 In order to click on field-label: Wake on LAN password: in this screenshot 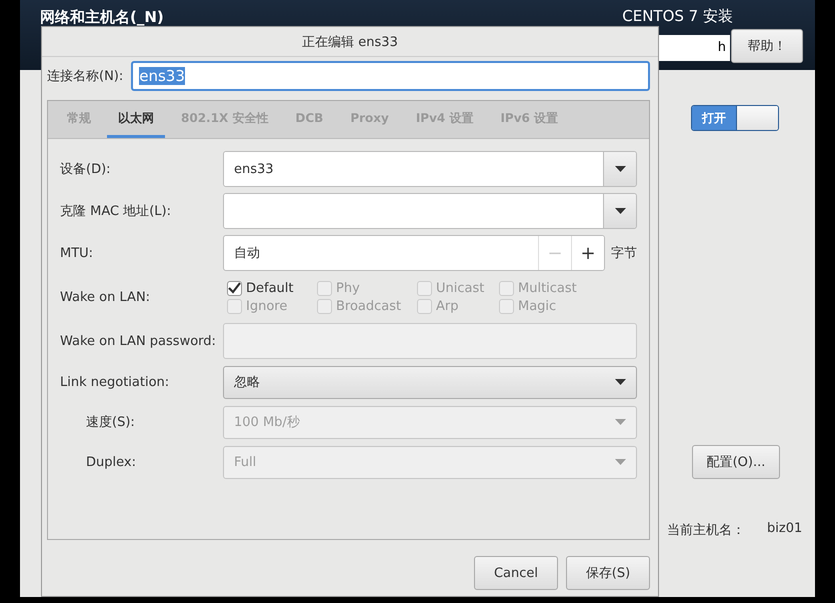, I will do `click(138, 341)`.